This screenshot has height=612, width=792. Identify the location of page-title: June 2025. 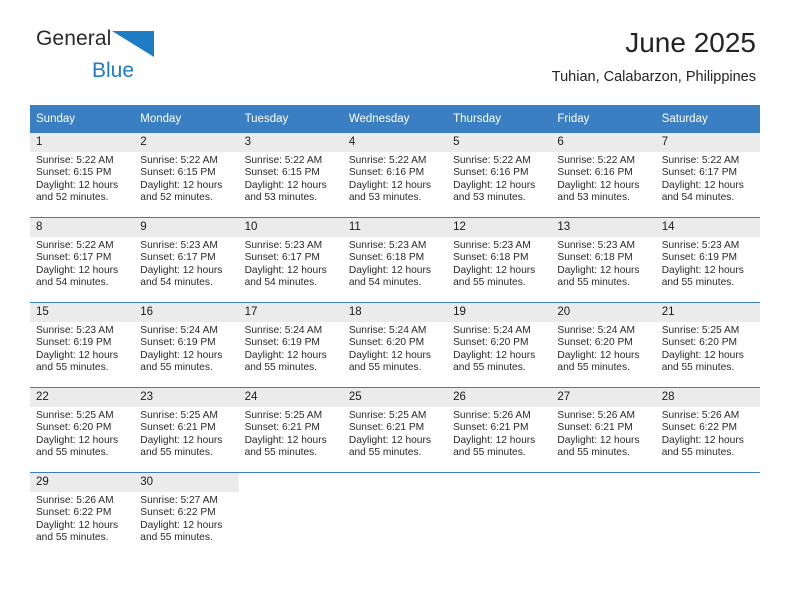
(690, 42).